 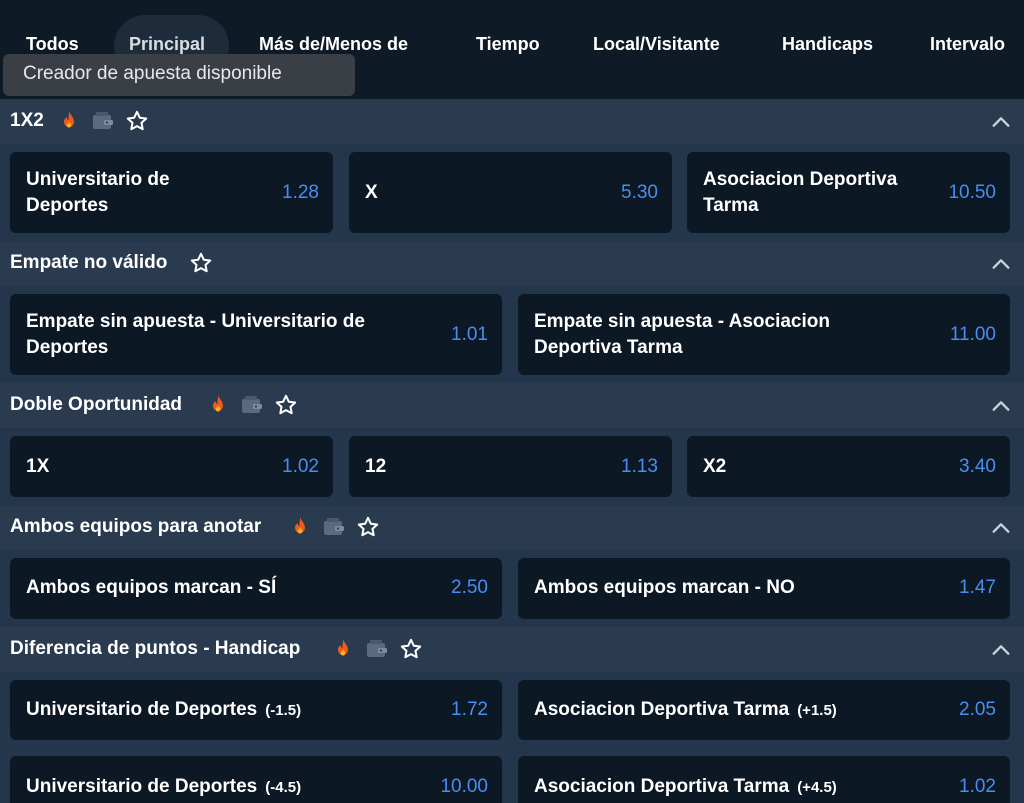 I want to click on section-header-handicap: Diferencia de puntos - Handicap, so click(x=512, y=649).